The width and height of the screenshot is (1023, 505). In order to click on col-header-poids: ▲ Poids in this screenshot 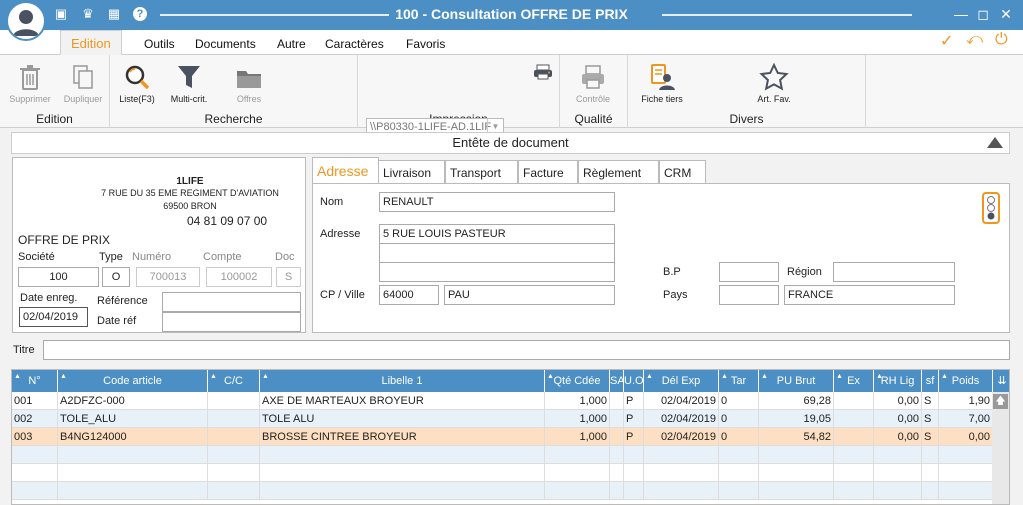, I will do `click(966, 381)`.